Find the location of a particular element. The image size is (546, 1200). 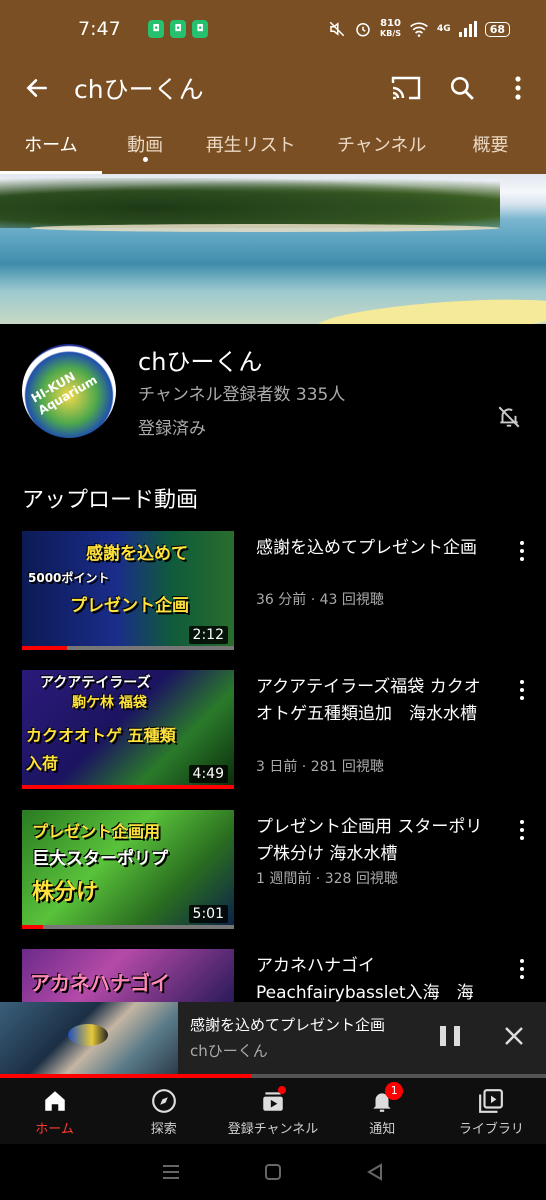

channel-tabs: ホーム 動画 再生リスト チャンネル 概要 is located at coordinates (273, 146).